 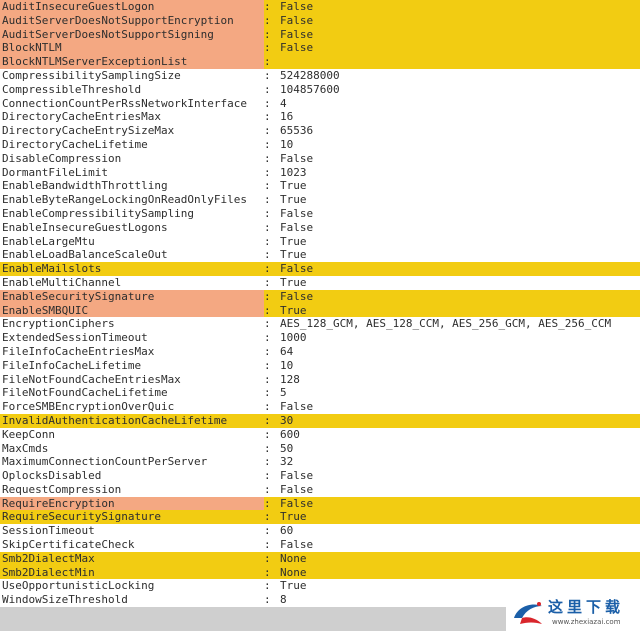 I want to click on setting-row: EnableBandwidthThrottling: True, so click(x=320, y=186).